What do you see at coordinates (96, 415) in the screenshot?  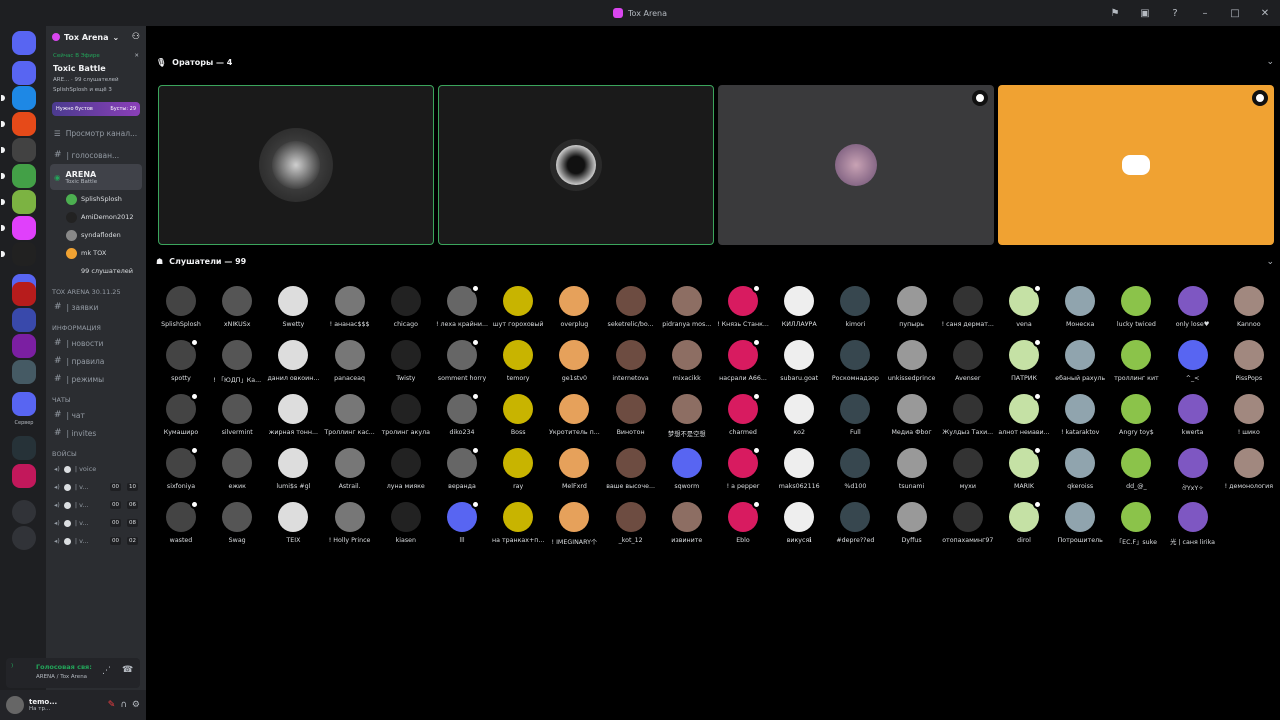 I see `channel-item: # | чат` at bounding box center [96, 415].